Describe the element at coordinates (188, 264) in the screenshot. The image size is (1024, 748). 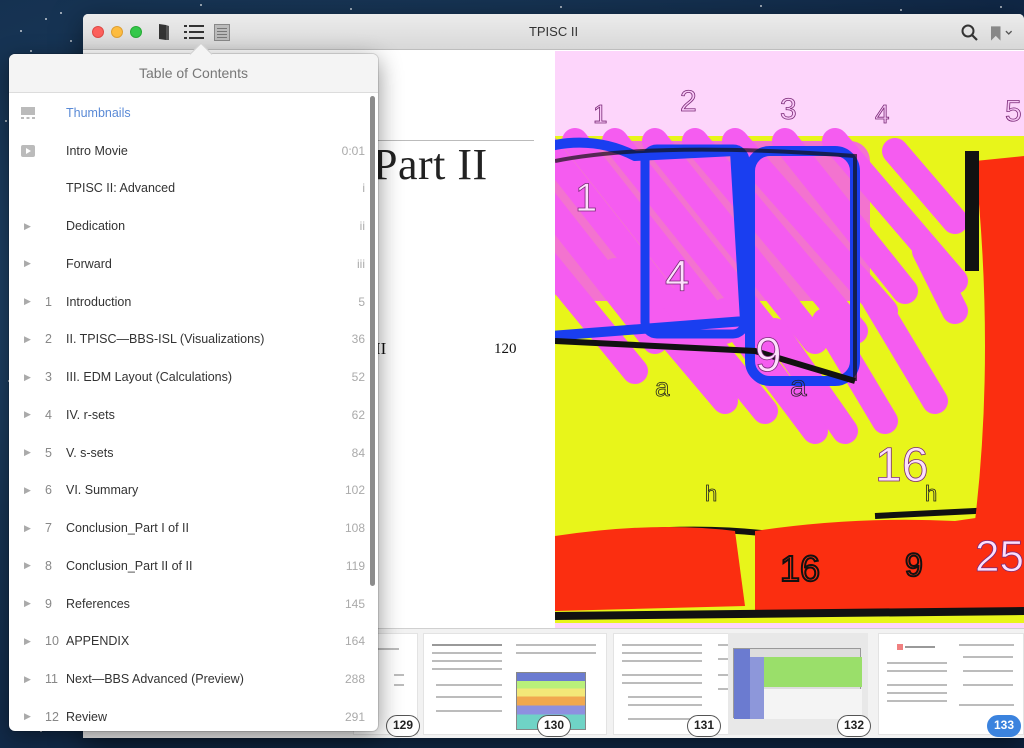
I see `toc-item: ▶ Forward iii` at that location.